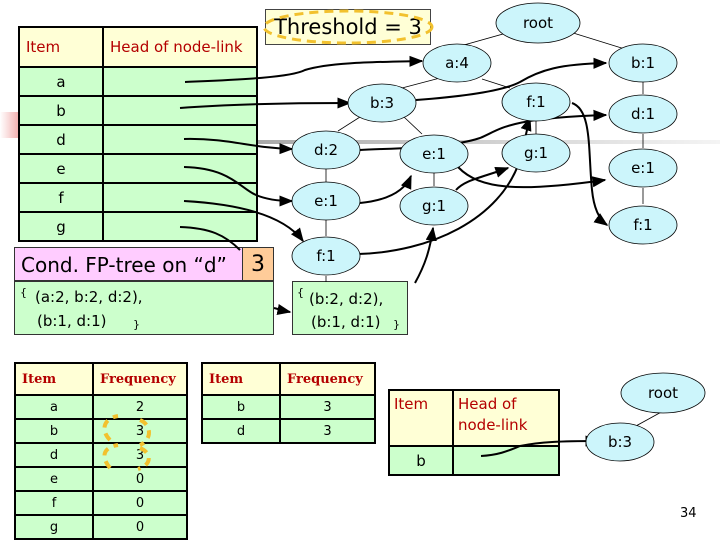 The width and height of the screenshot is (720, 540). What do you see at coordinates (243, 221) in the screenshot?
I see `link-f` at bounding box center [243, 221].